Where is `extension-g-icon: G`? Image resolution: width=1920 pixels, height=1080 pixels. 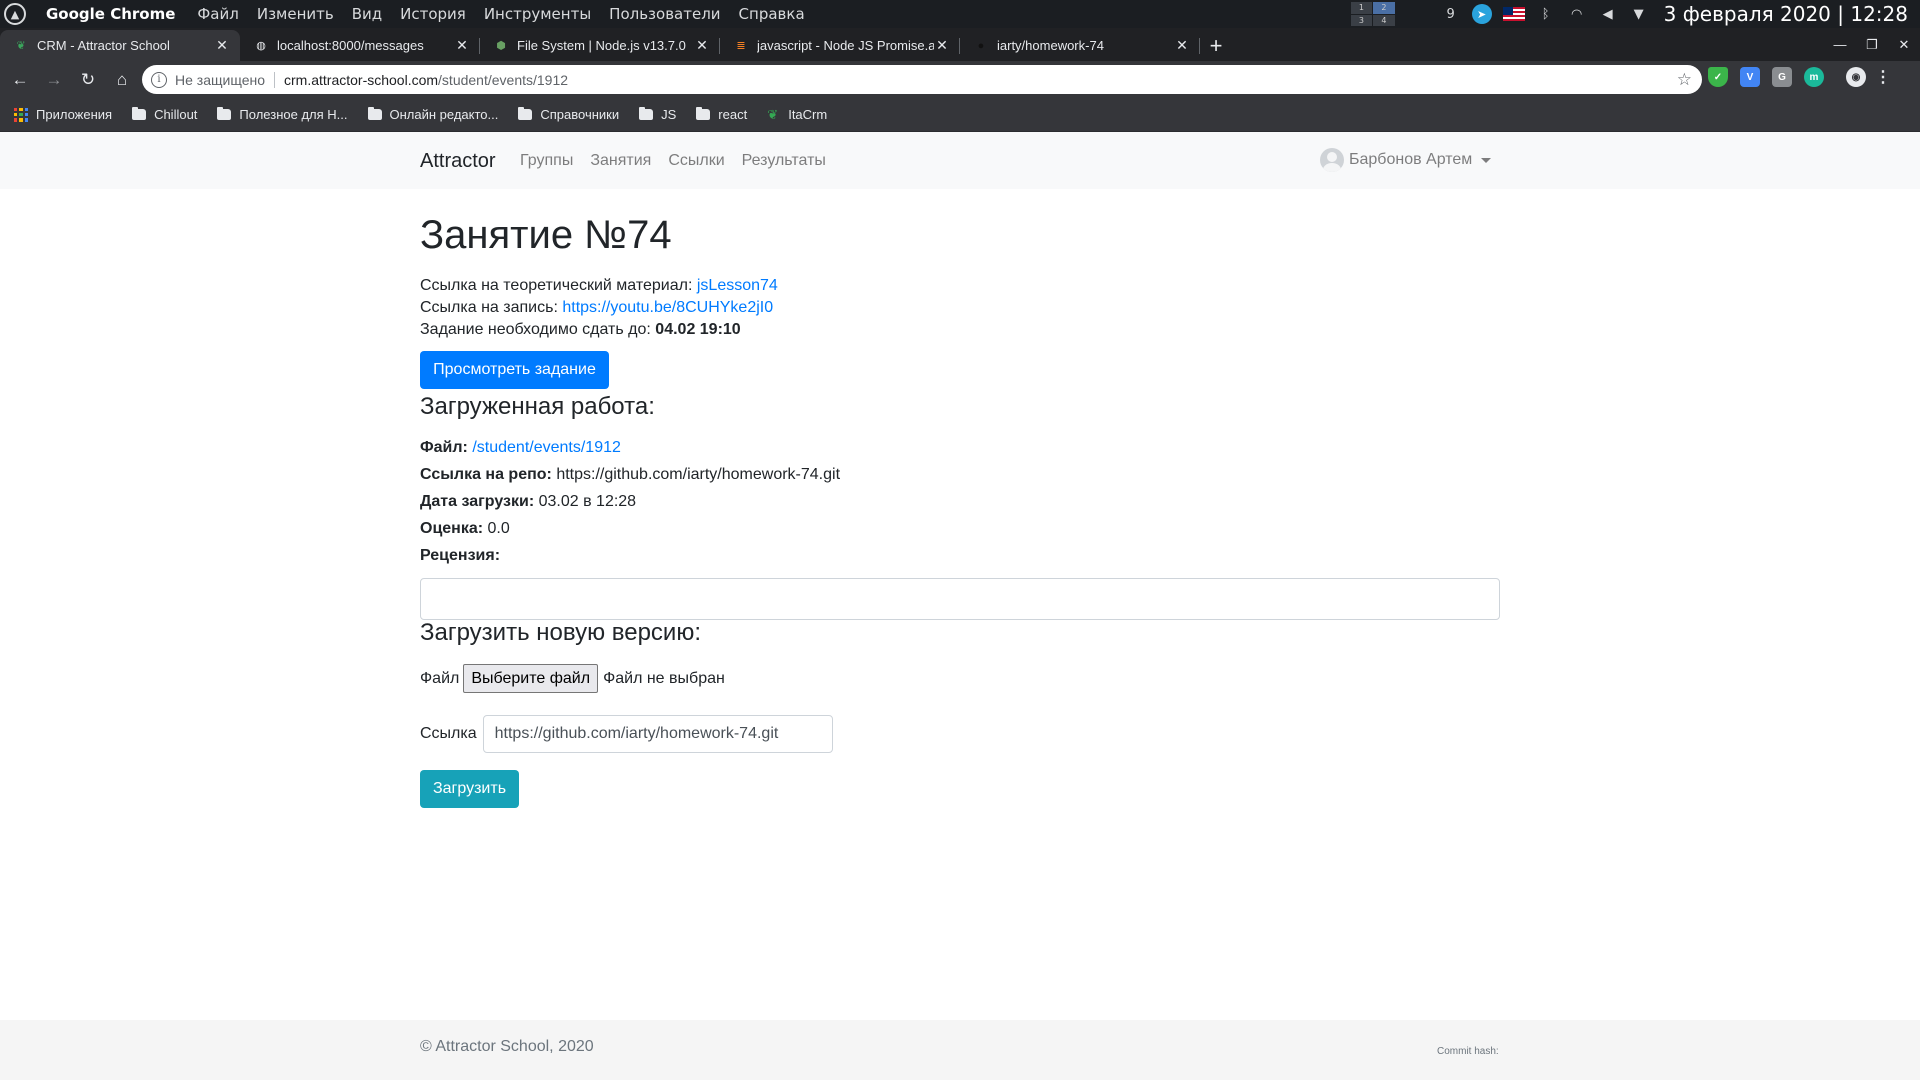 extension-g-icon: G is located at coordinates (1782, 77).